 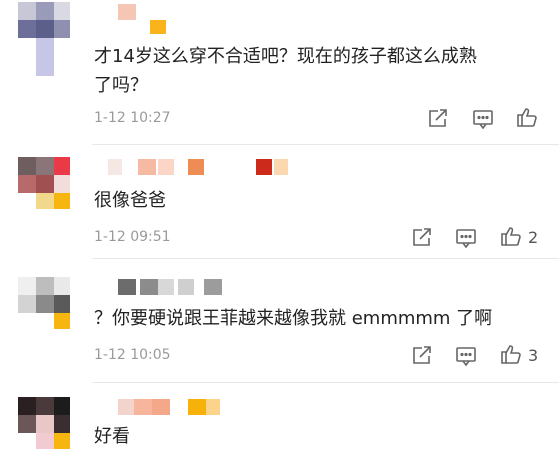 I want to click on like-count: 2, so click(x=533, y=237).